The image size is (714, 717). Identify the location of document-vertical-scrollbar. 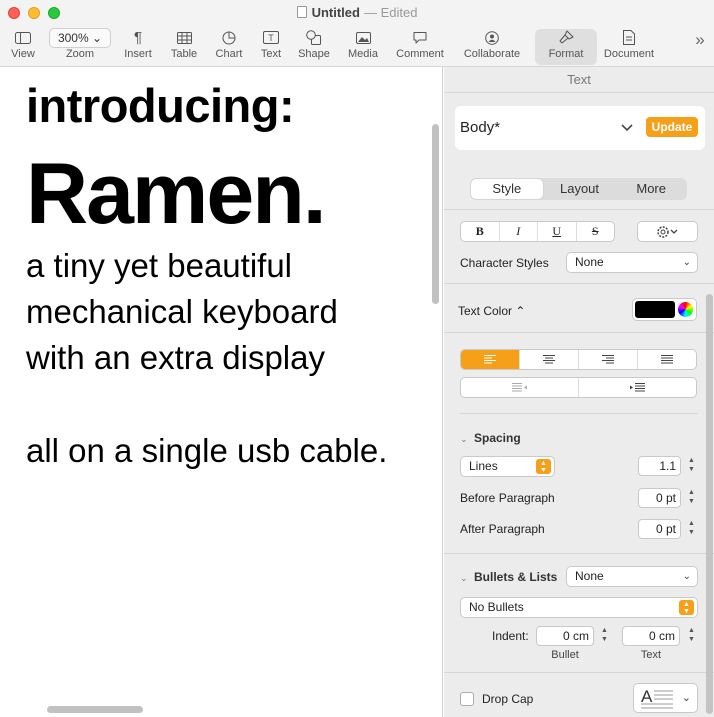
(435, 214).